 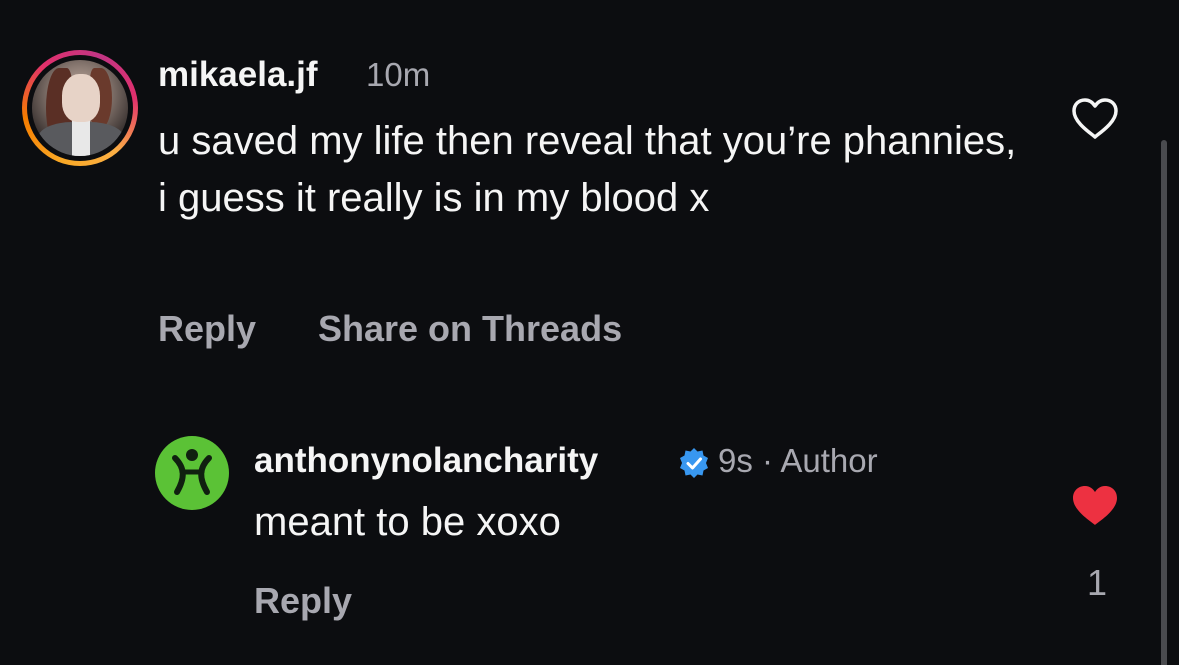 I want to click on comment-username: anthonynolancharity, so click(x=426, y=461).